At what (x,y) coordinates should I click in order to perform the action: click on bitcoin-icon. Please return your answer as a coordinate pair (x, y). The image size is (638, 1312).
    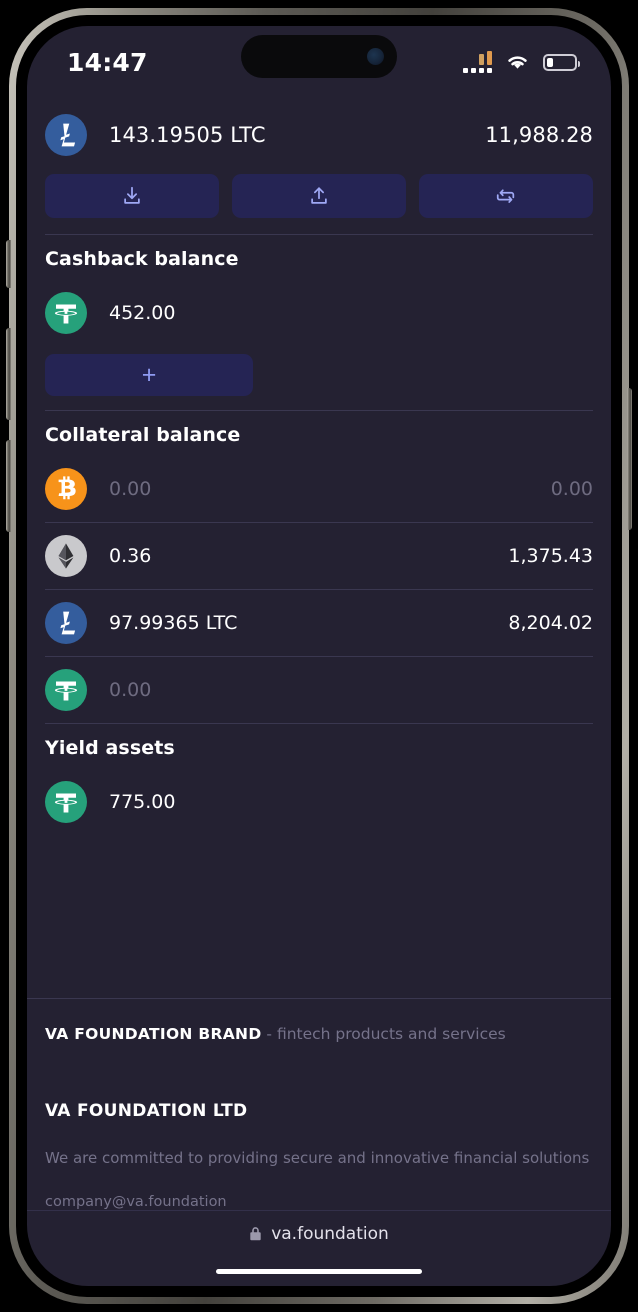
    Looking at the image, I should click on (66, 489).